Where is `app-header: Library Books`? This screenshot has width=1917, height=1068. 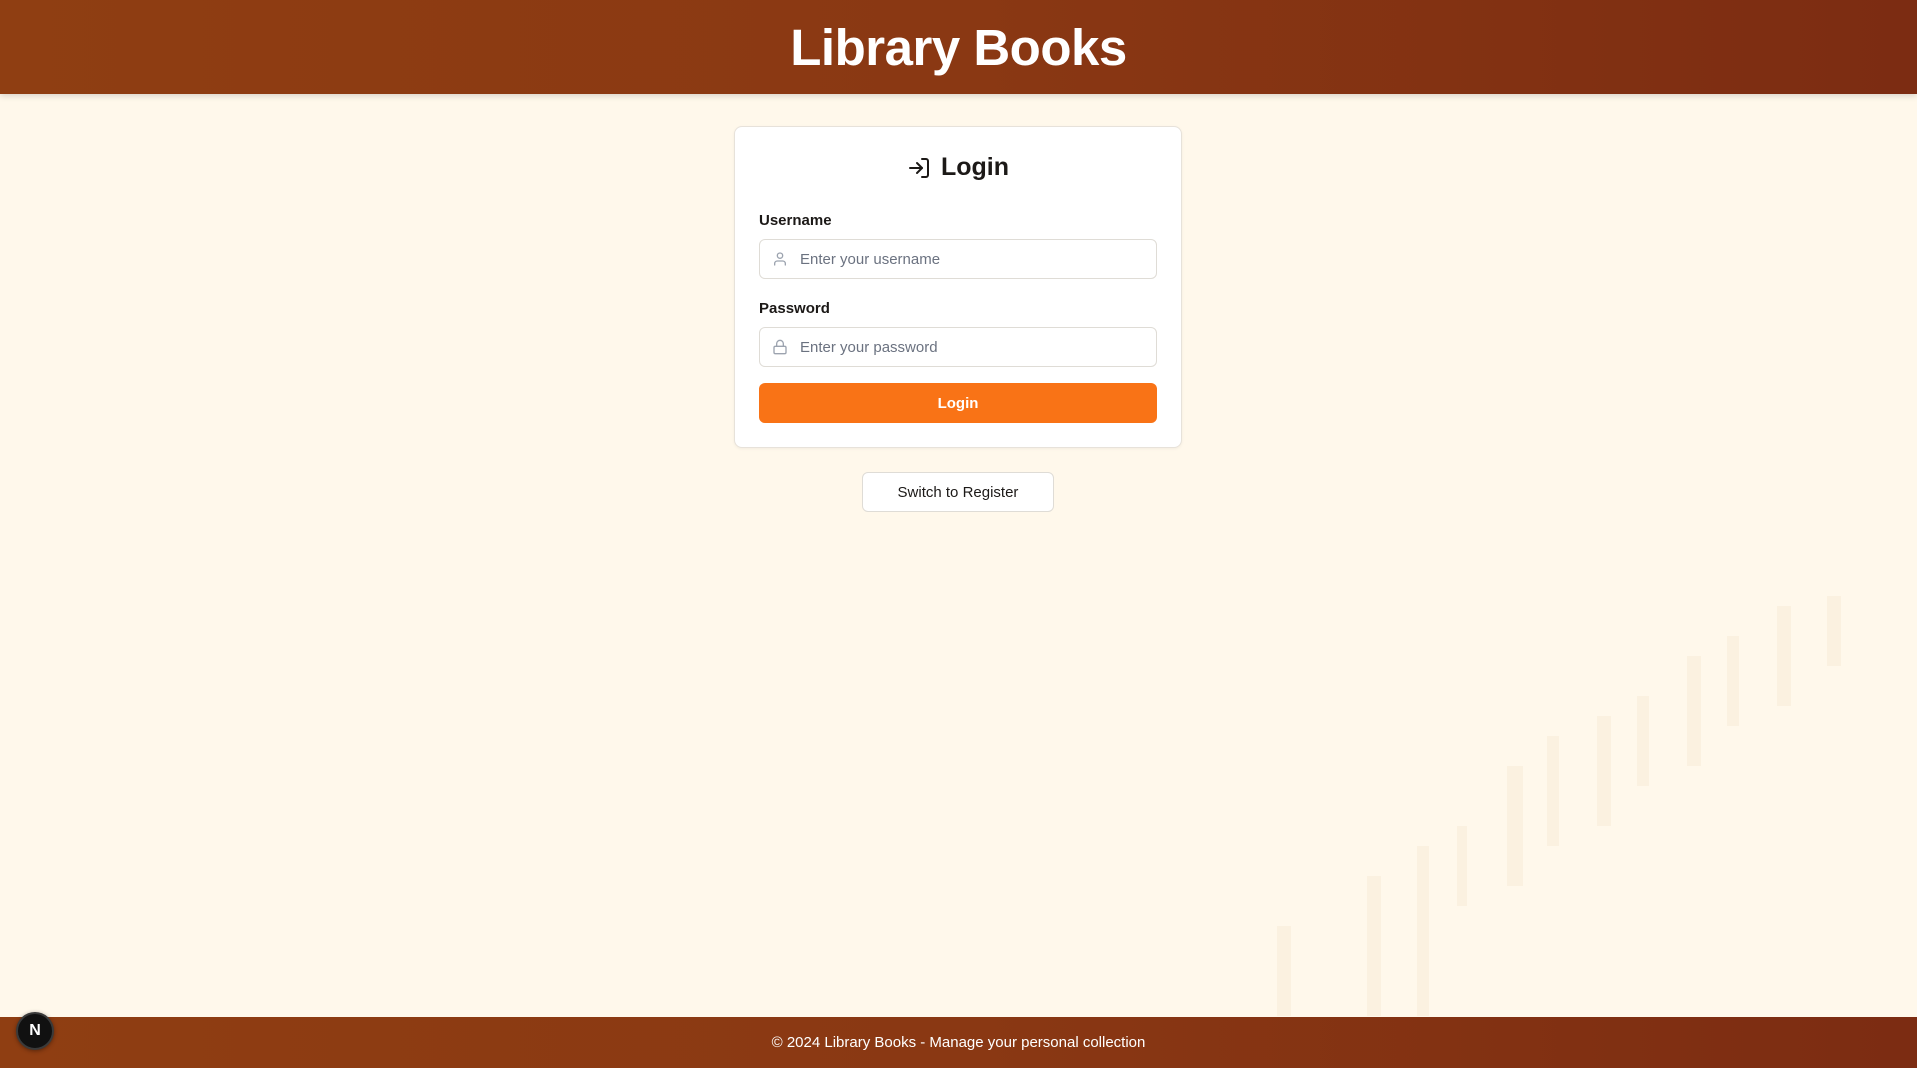
app-header: Library Books is located at coordinates (958, 47).